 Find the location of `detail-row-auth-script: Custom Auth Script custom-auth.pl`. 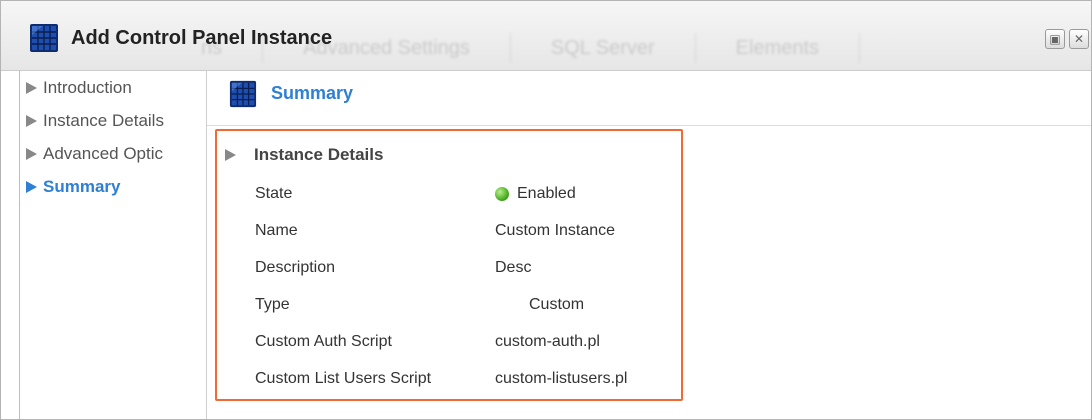

detail-row-auth-script: Custom Auth Script custom-auth.pl is located at coordinates (465, 341).